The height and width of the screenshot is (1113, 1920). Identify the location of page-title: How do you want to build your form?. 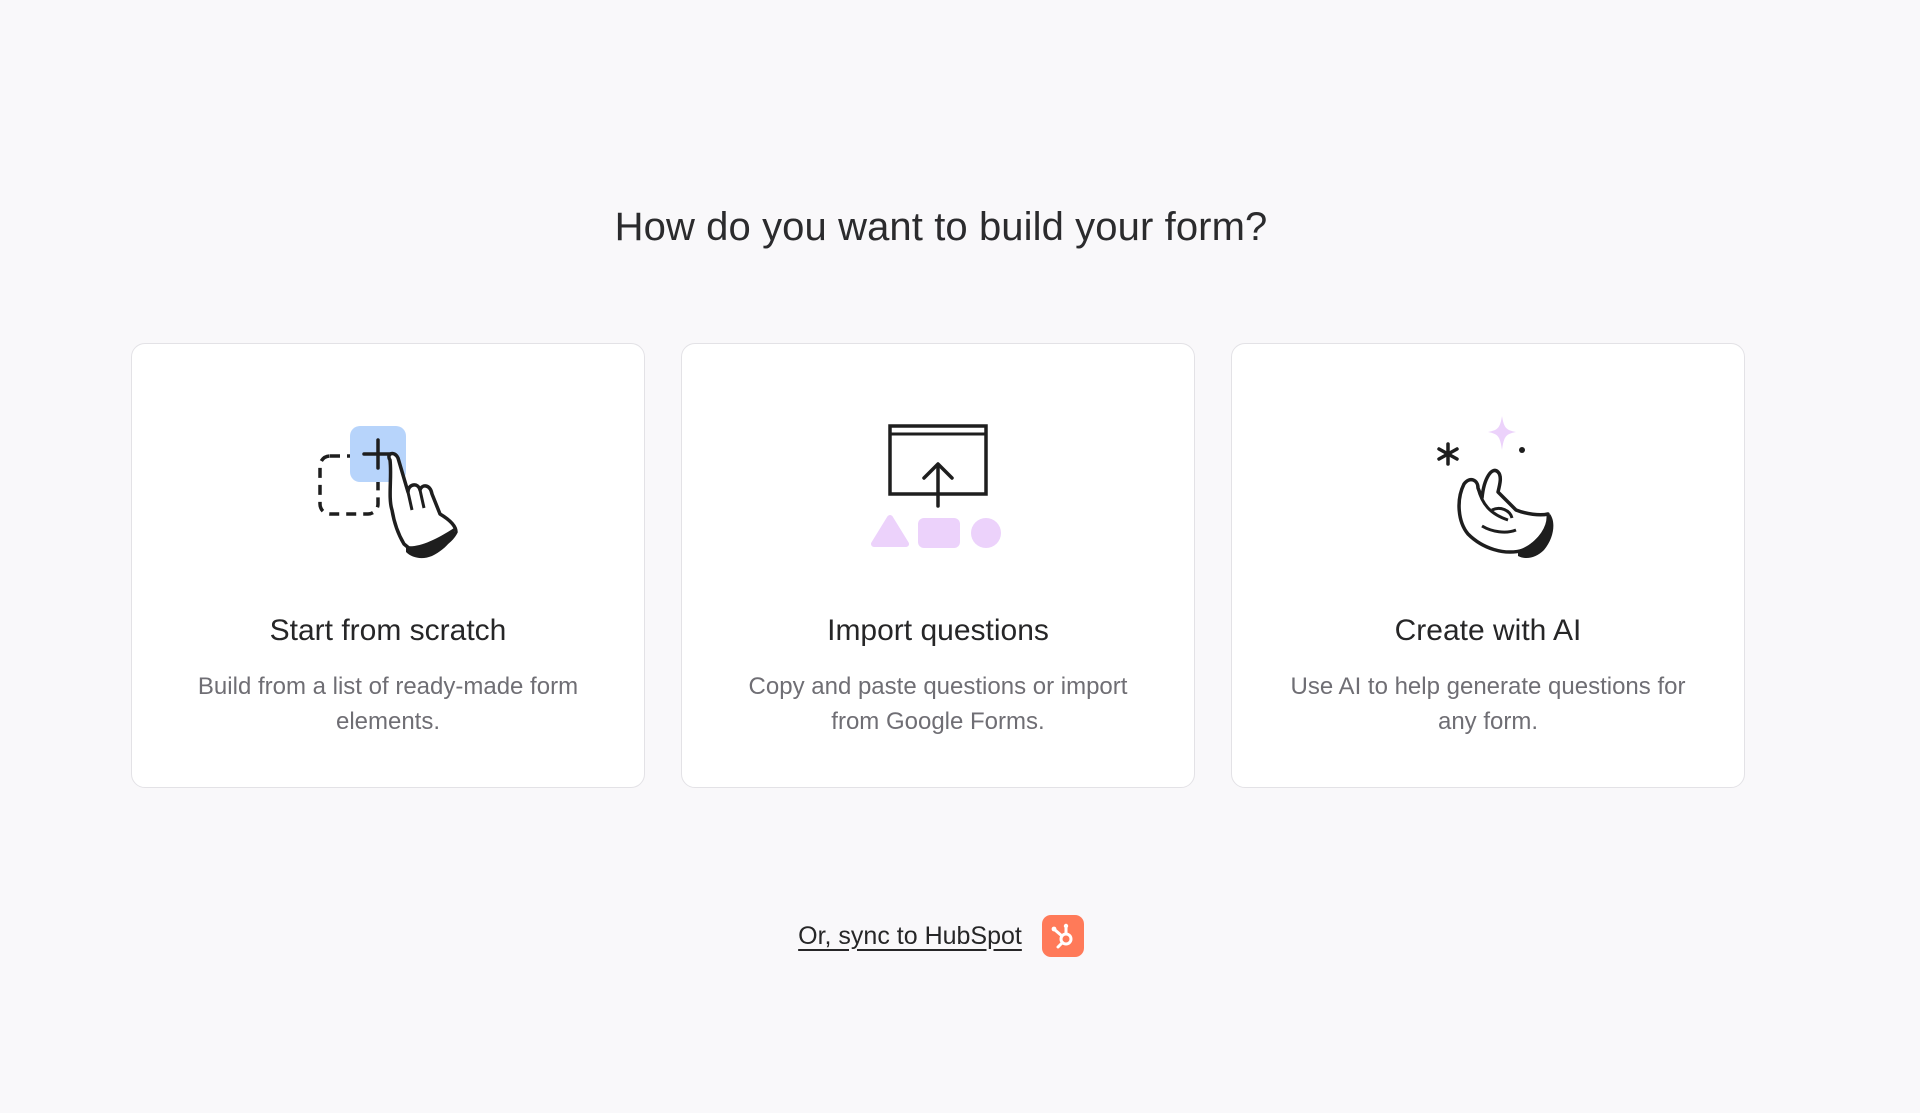
(941, 227).